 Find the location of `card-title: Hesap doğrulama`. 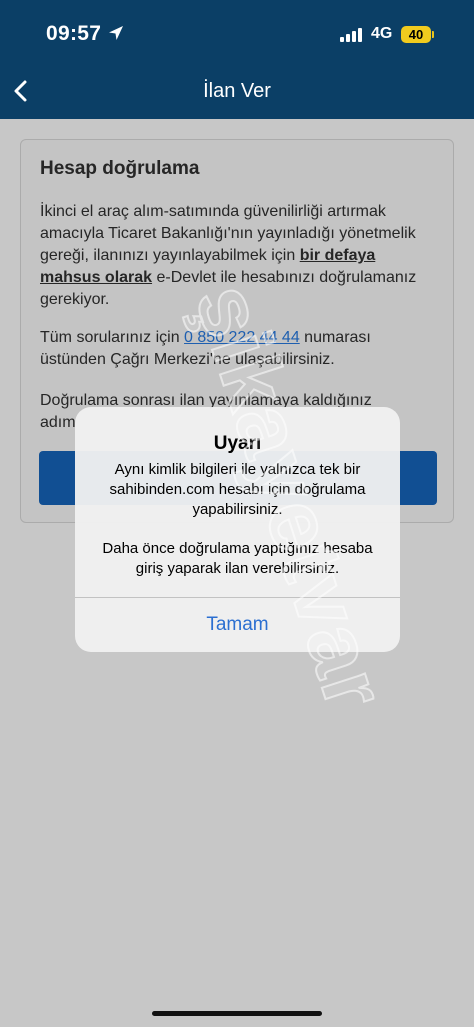

card-title: Hesap doğrulama is located at coordinates (120, 168).